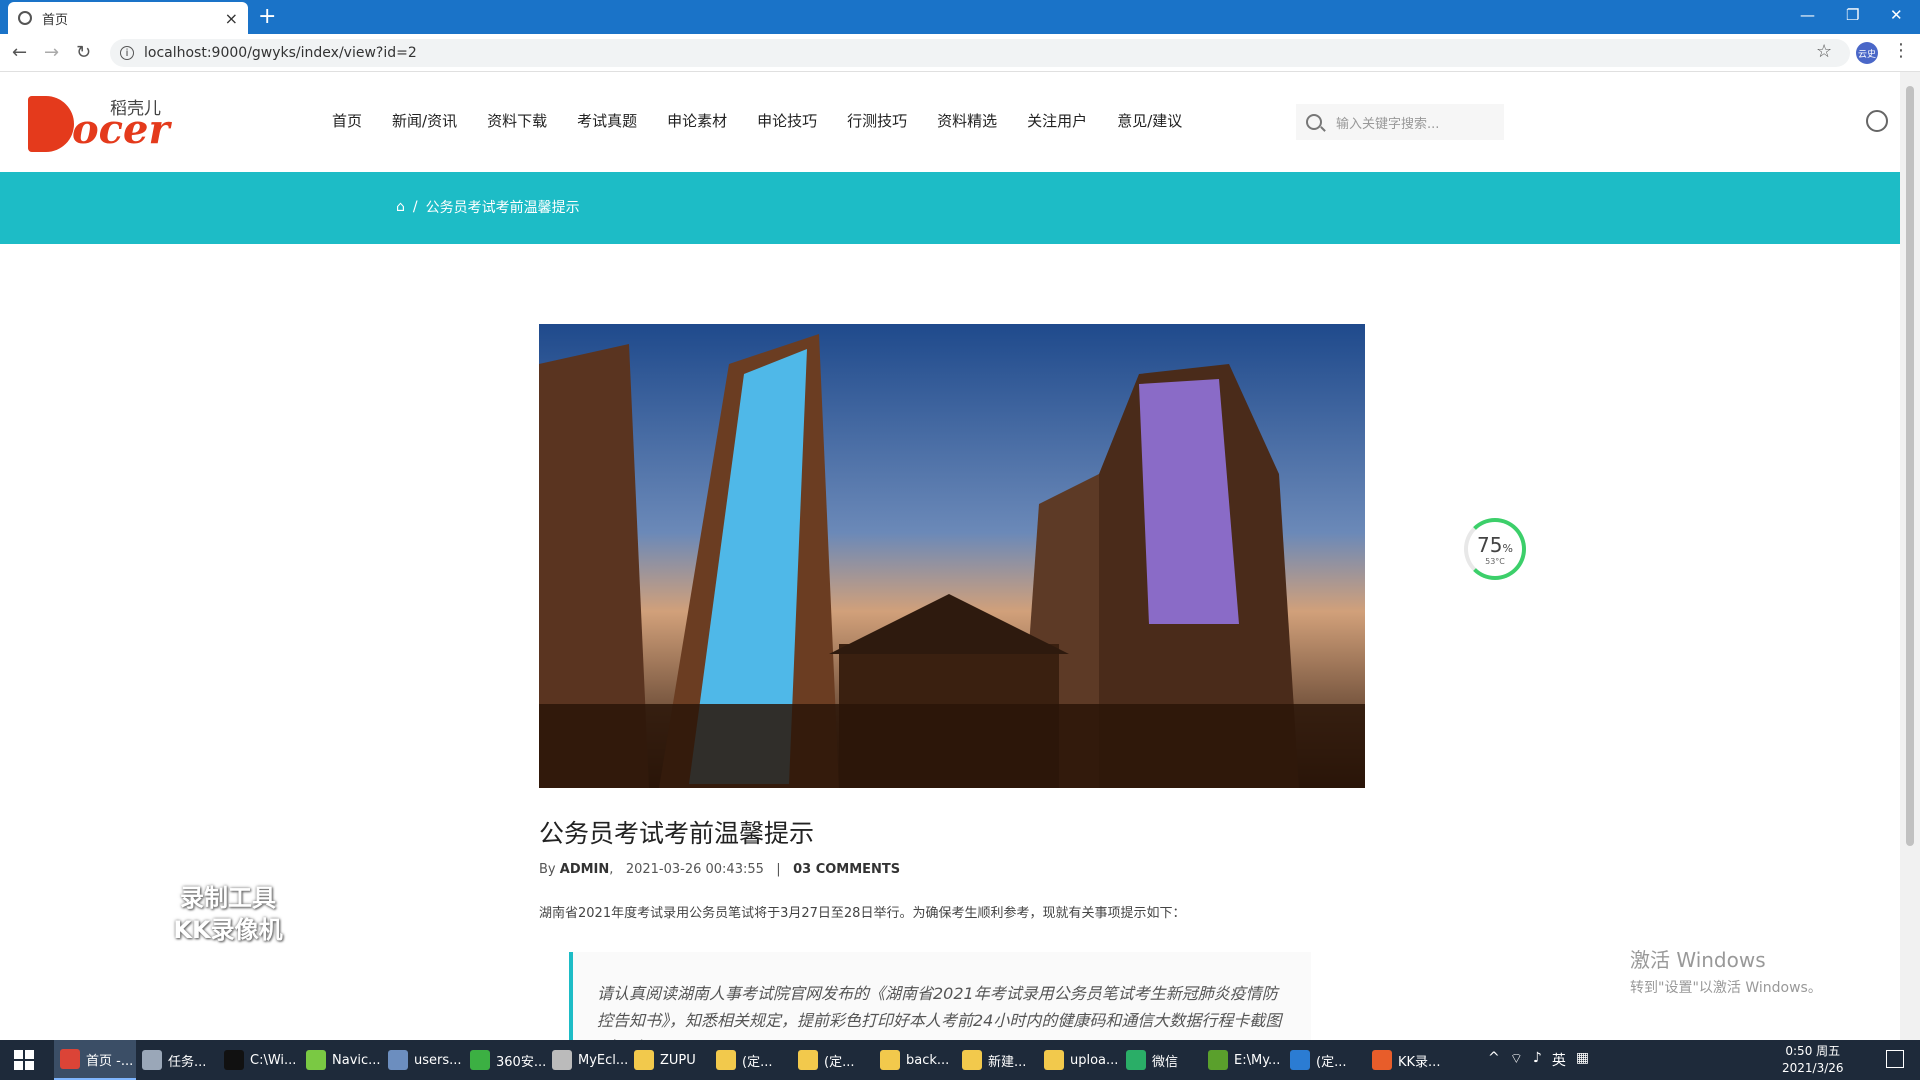 This screenshot has height=1080, width=1920. I want to click on breadcrumb-current: 公务员考试考前温馨提示, so click(502, 208).